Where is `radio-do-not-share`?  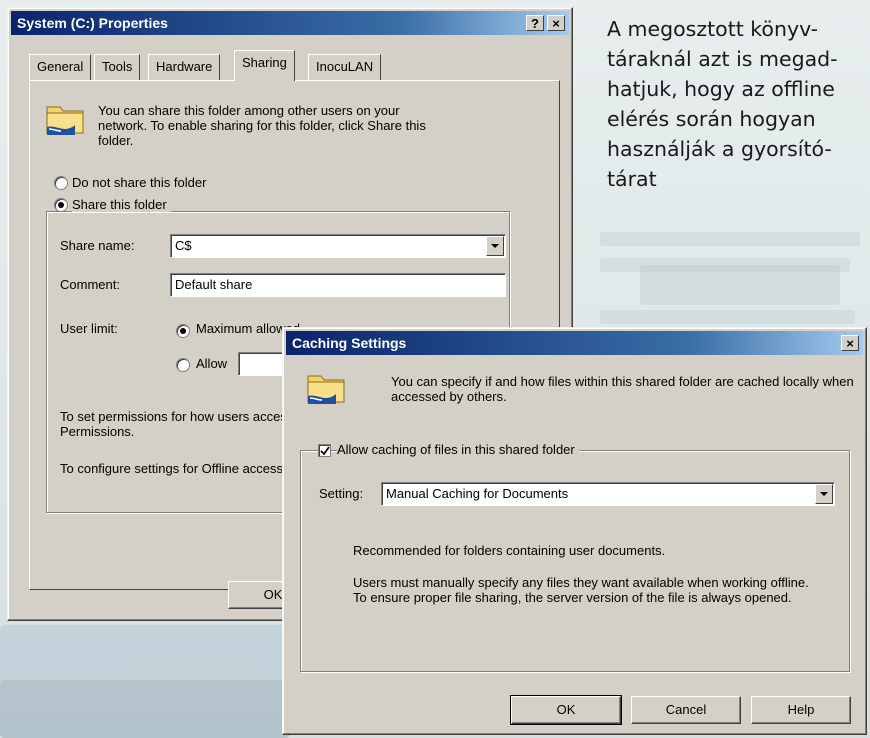 radio-do-not-share is located at coordinates (61, 183).